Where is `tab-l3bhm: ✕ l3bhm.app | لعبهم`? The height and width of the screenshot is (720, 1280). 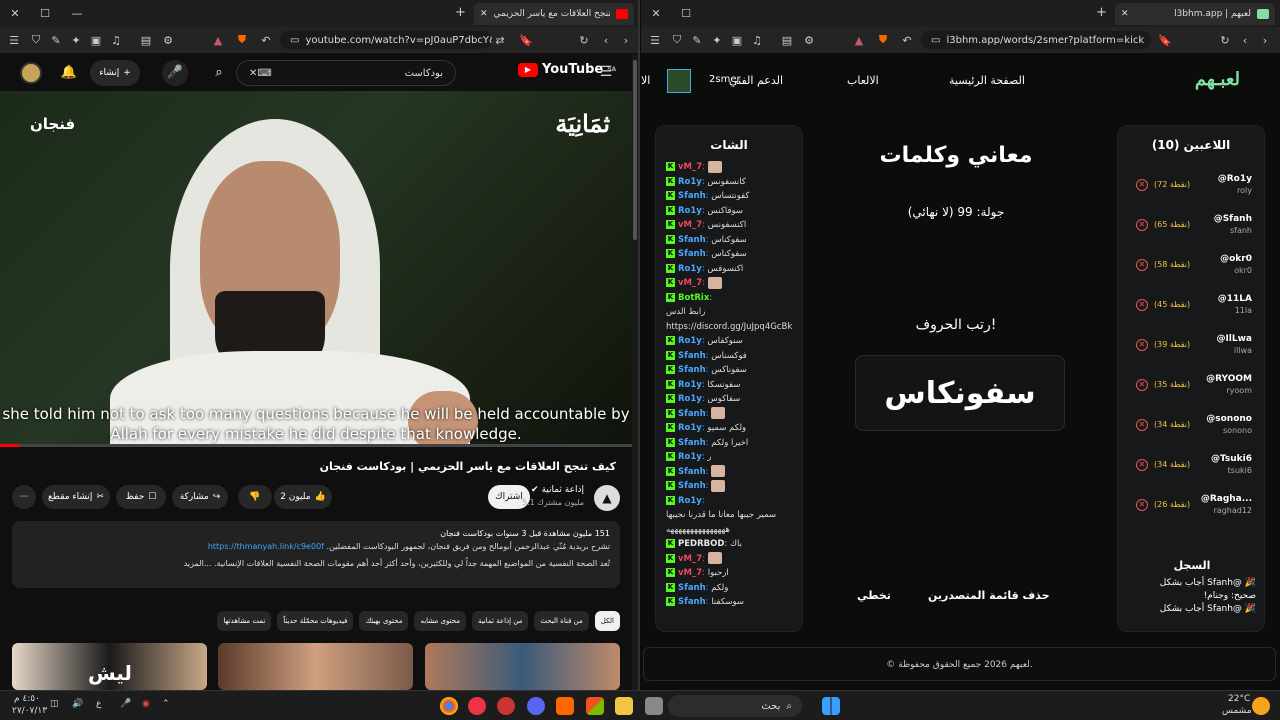
tab-l3bhm: ✕ l3bhm.app | لعبهم is located at coordinates (1195, 14).